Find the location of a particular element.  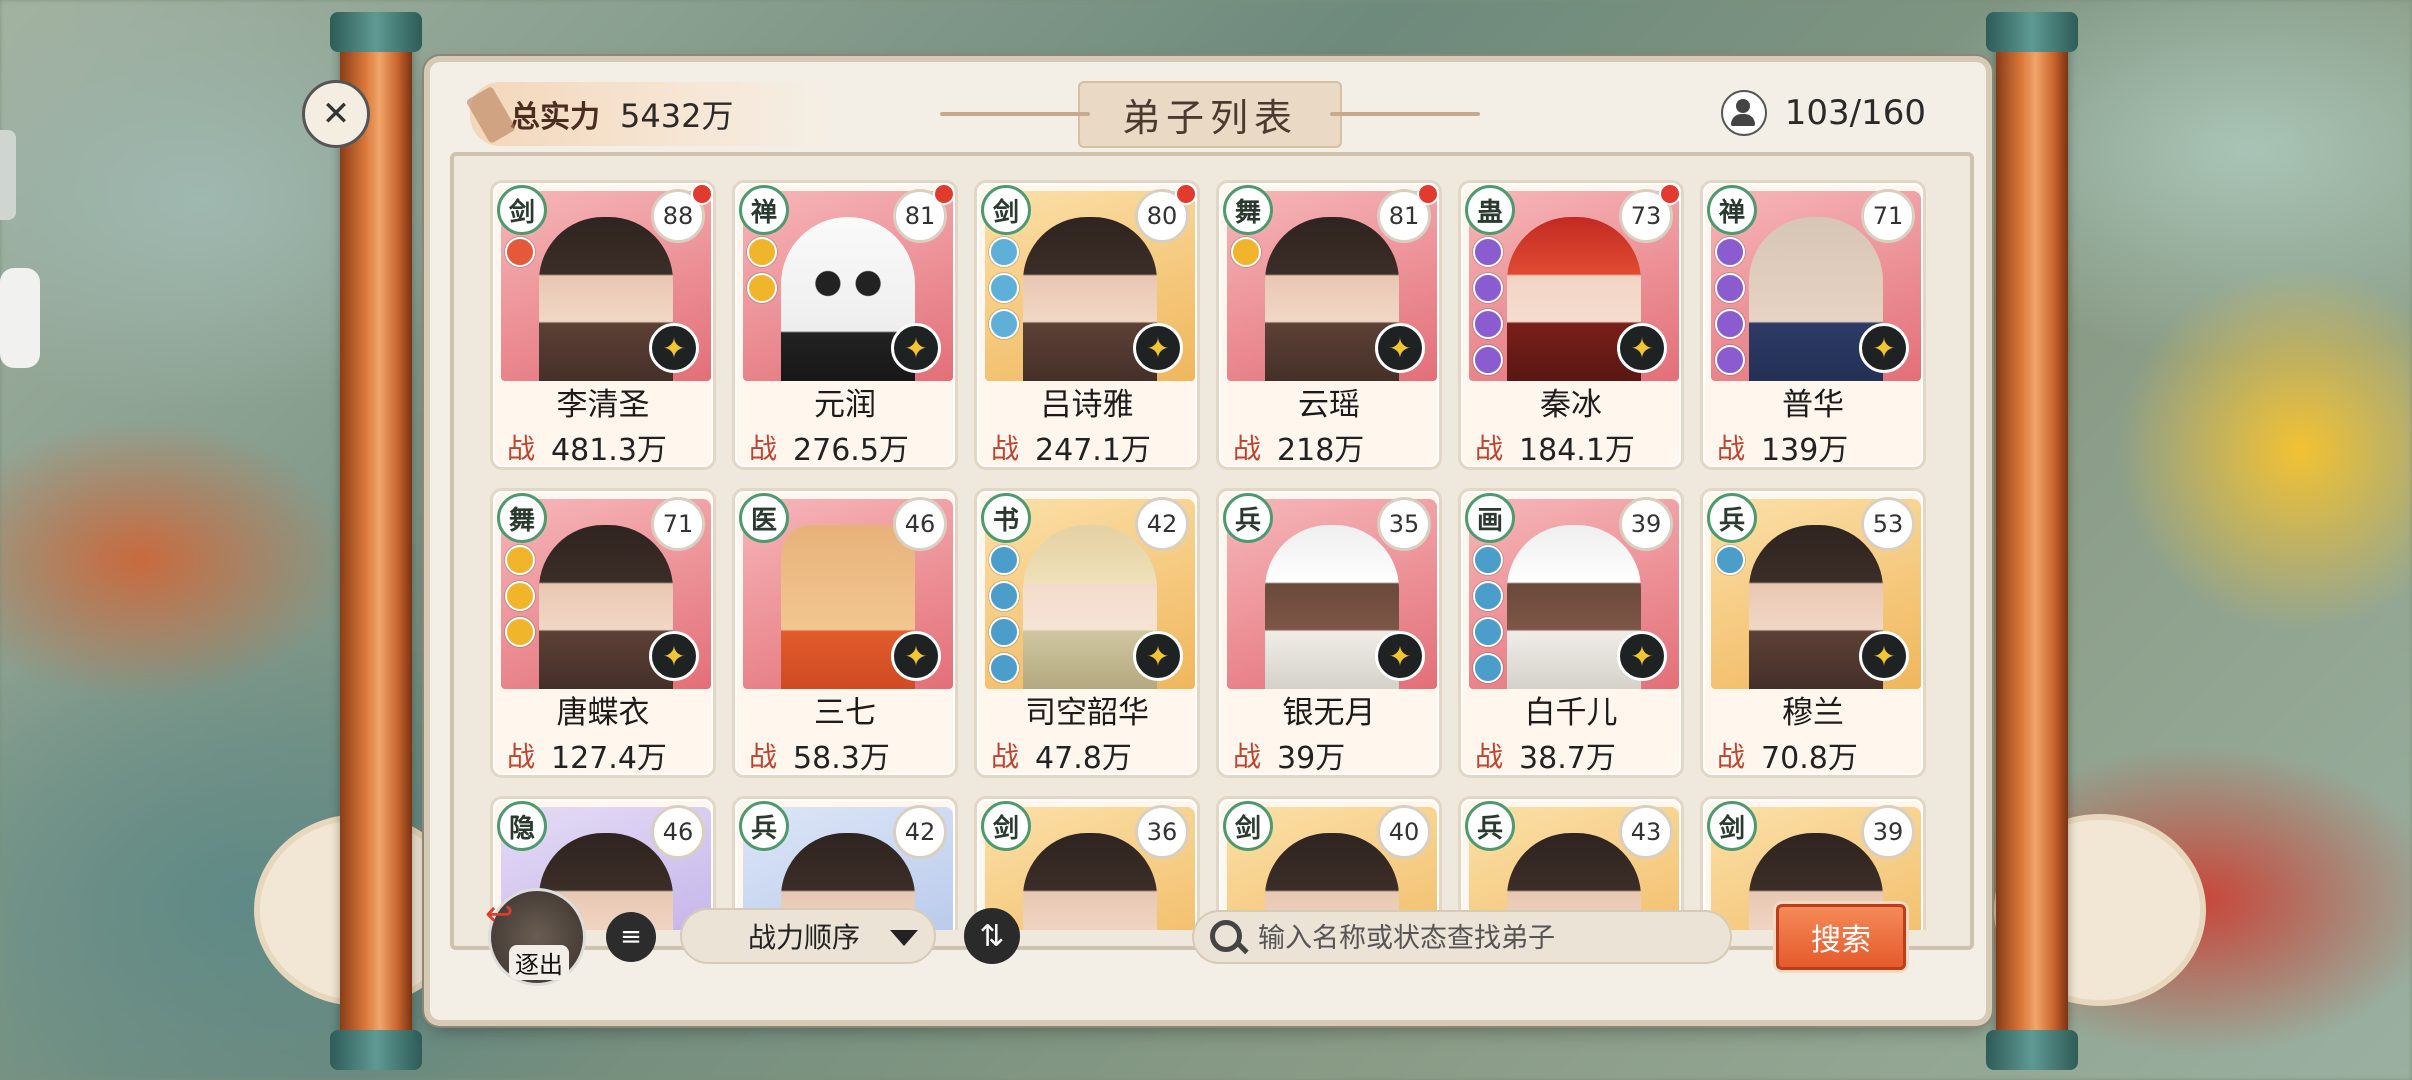

sort-order-toggle-icon: ⇅ is located at coordinates (992, 936).